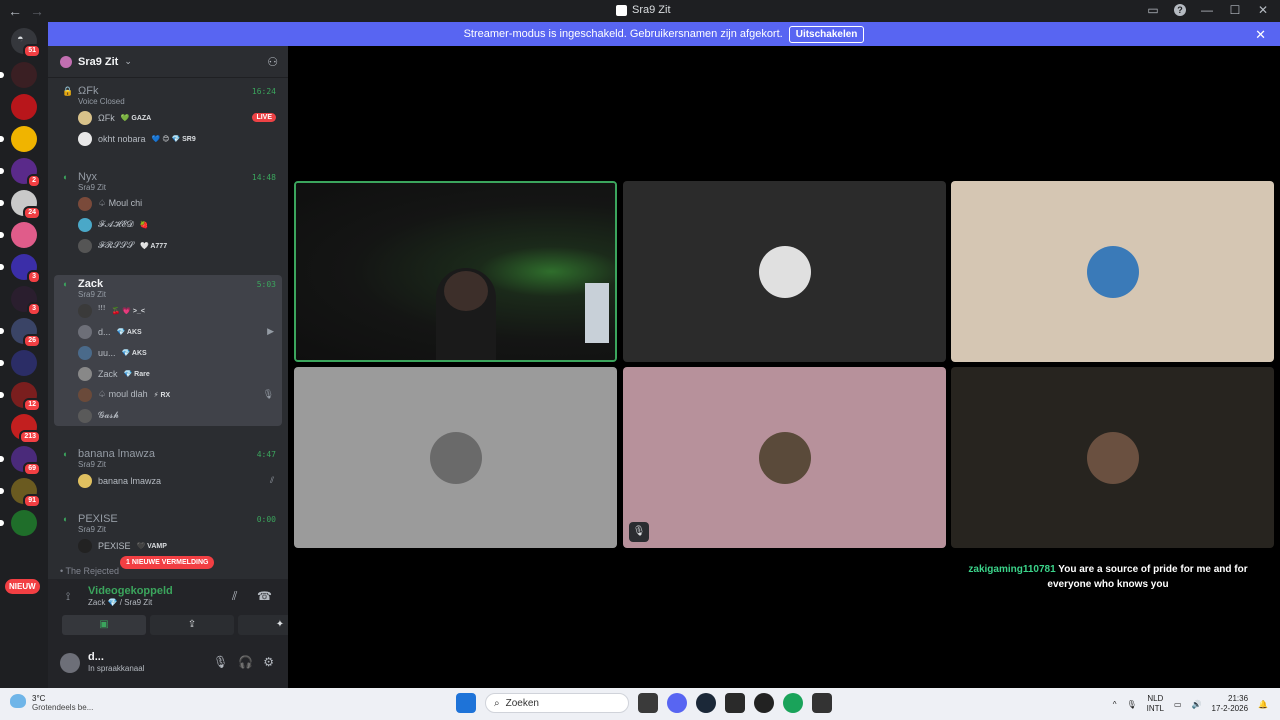 The height and width of the screenshot is (720, 1280). Describe the element at coordinates (1153, 10) in the screenshot. I see `inbox-icon: ▭` at that location.